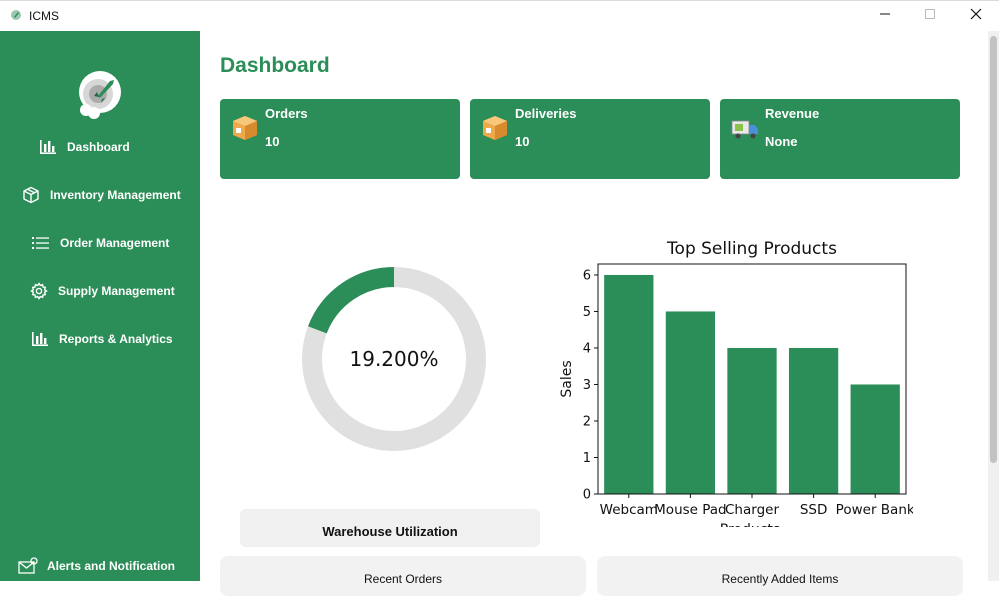 This screenshot has width=999, height=596. What do you see at coordinates (993, 249) in the screenshot?
I see `scrollbar-thumb` at bounding box center [993, 249].